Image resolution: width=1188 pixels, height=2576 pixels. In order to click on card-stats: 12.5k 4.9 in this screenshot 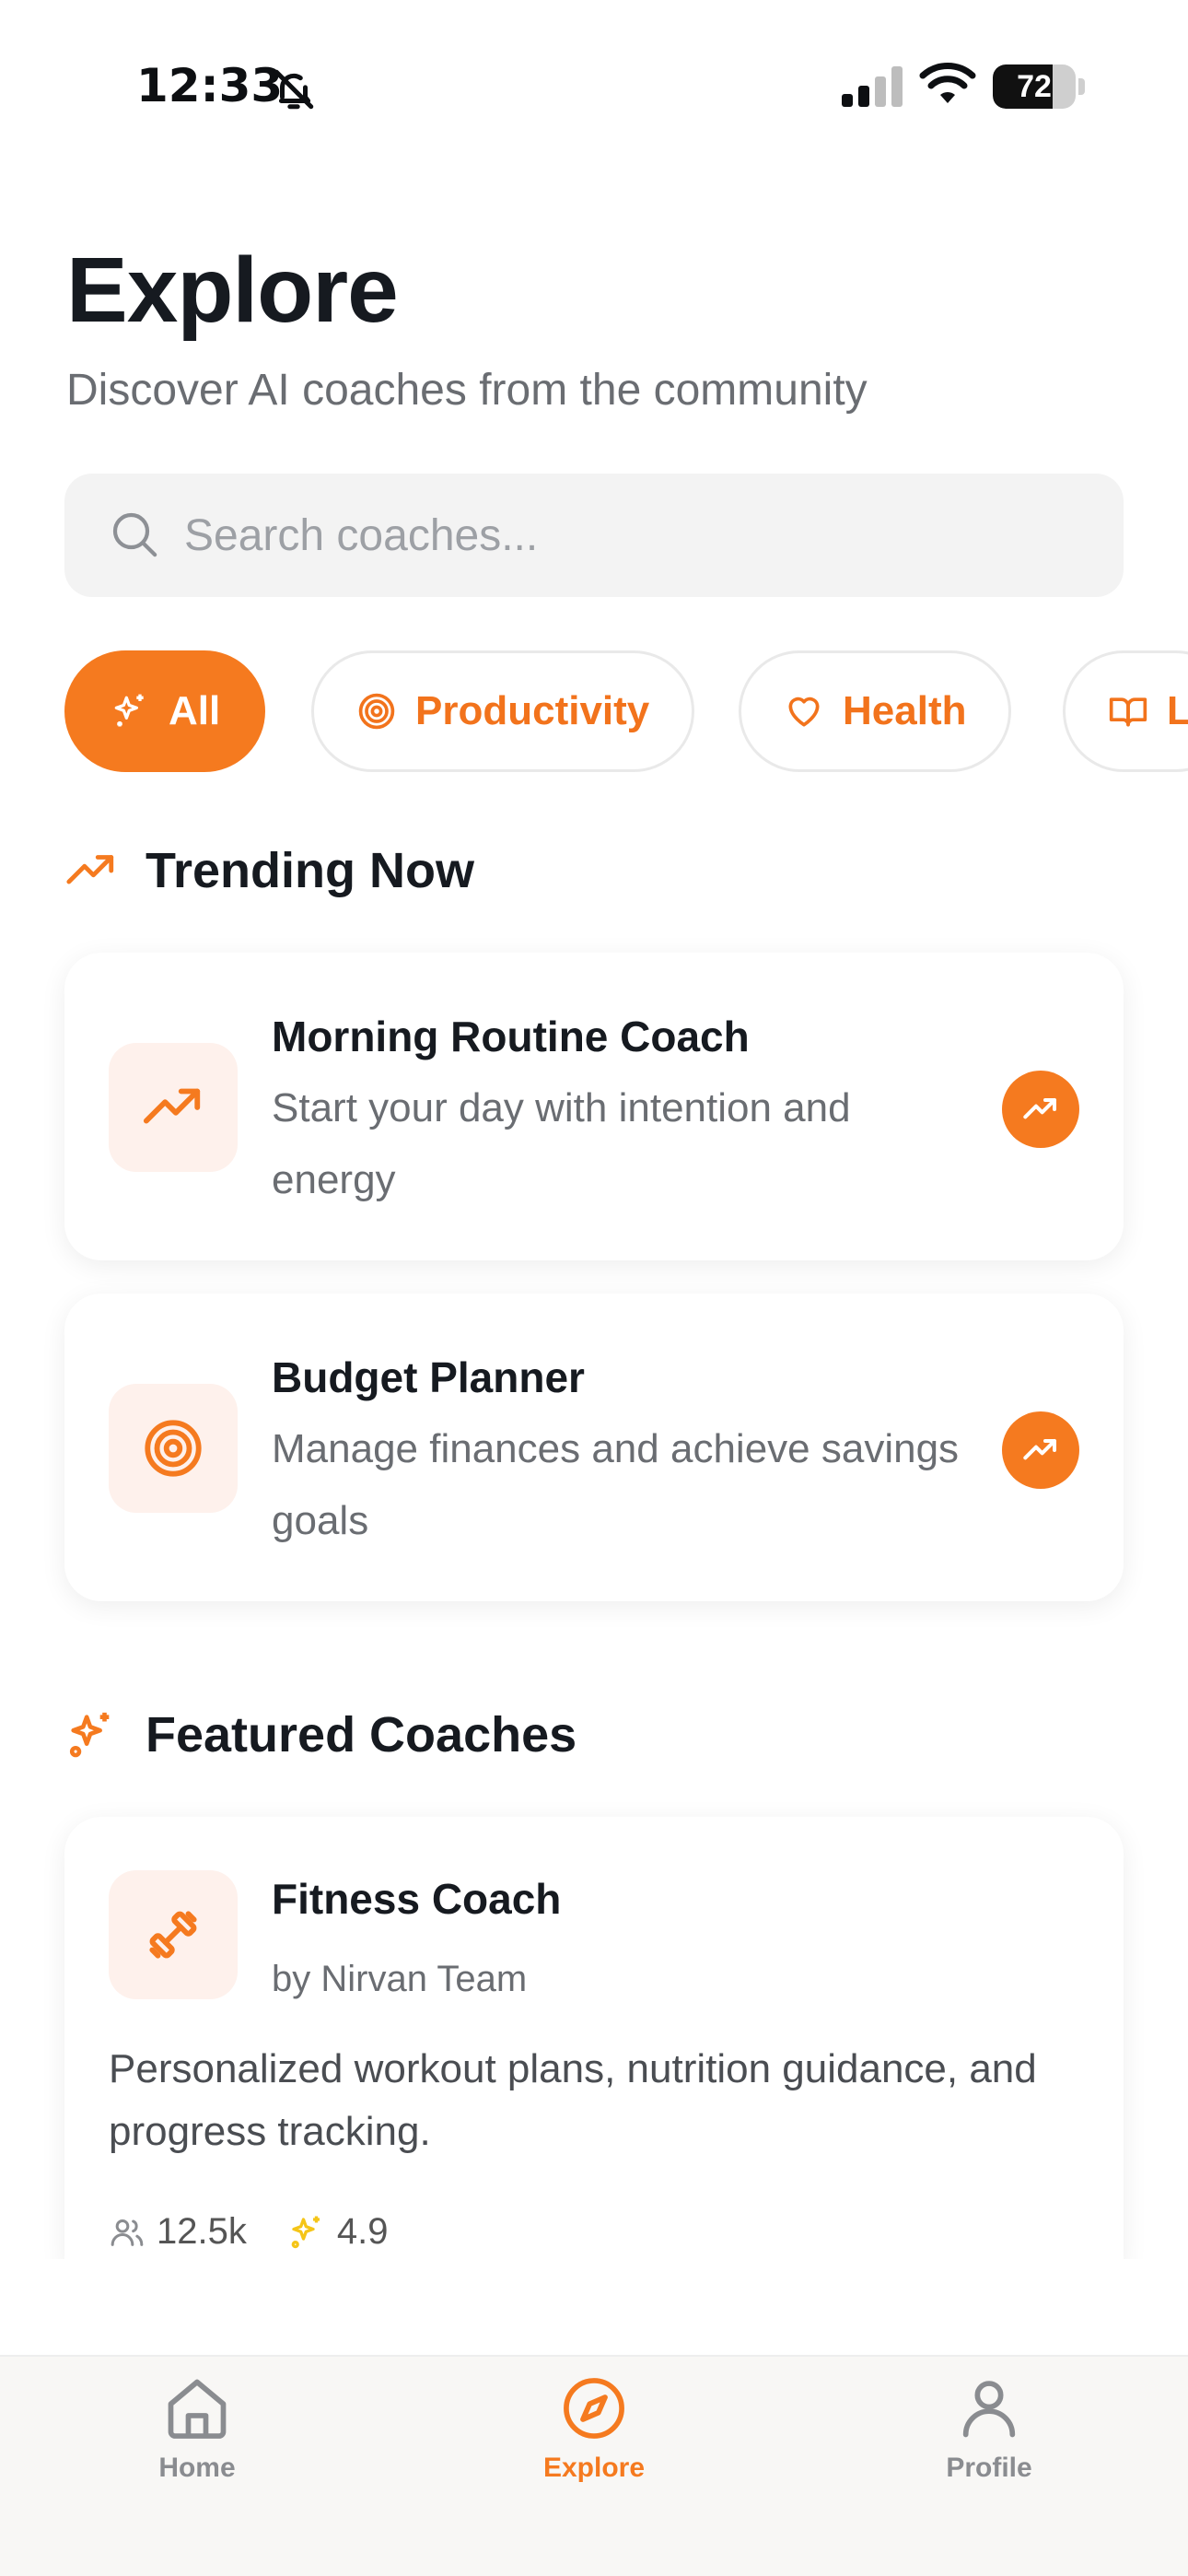, I will do `click(262, 2232)`.